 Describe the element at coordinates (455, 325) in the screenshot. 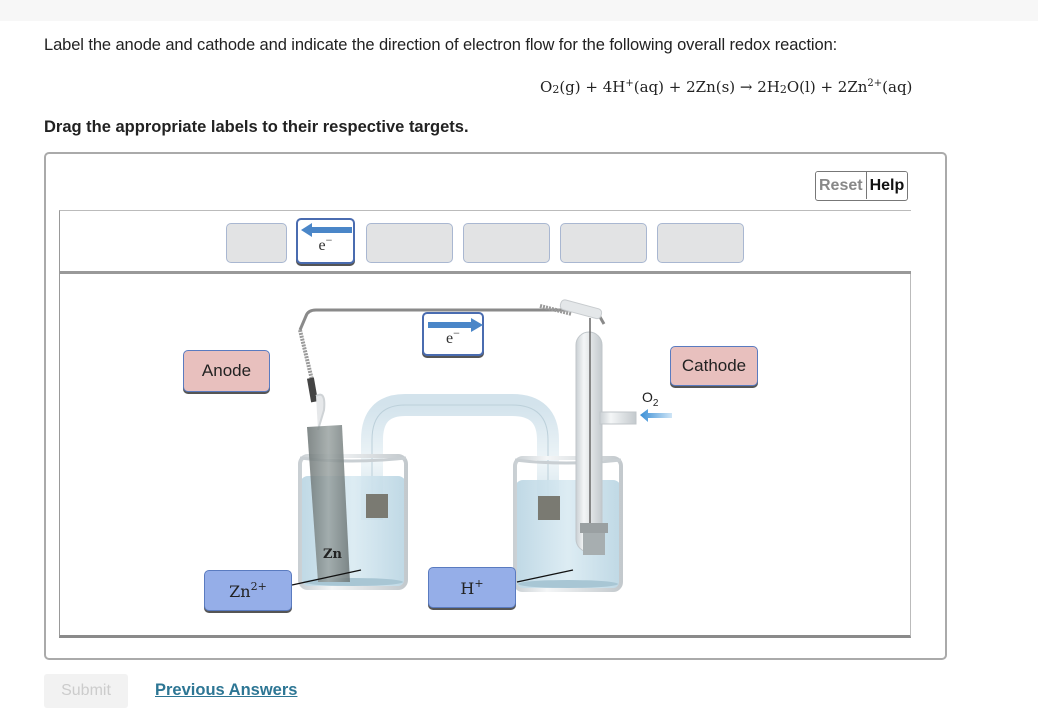

I see `arrow-right-icon` at that location.